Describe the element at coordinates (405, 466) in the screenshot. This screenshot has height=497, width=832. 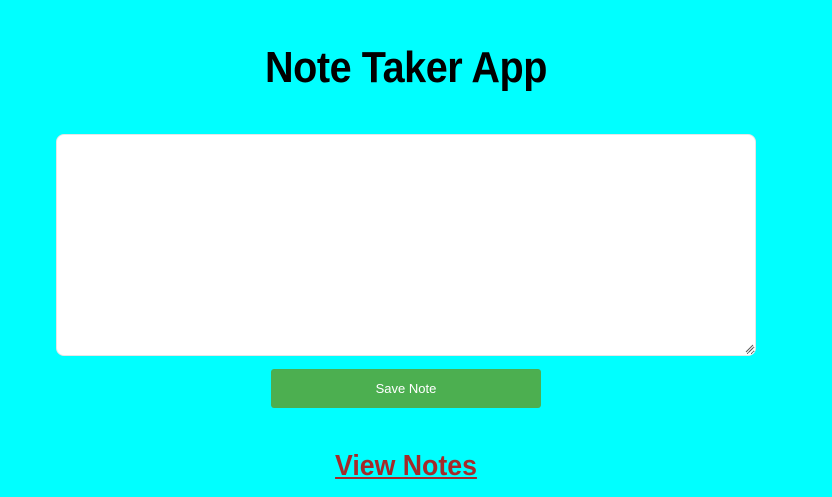
I see `view-notes-link: View Notes` at that location.